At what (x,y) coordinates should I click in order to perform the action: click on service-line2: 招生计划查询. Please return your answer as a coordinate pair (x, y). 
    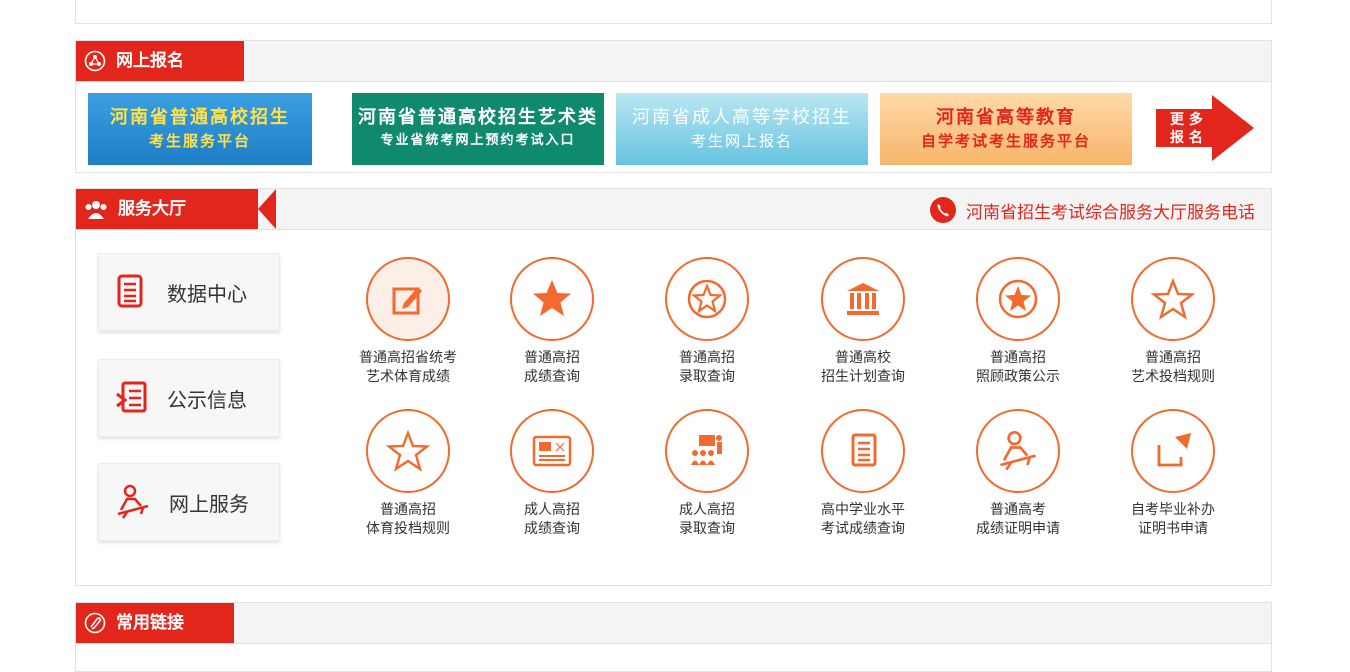
    Looking at the image, I should click on (863, 377).